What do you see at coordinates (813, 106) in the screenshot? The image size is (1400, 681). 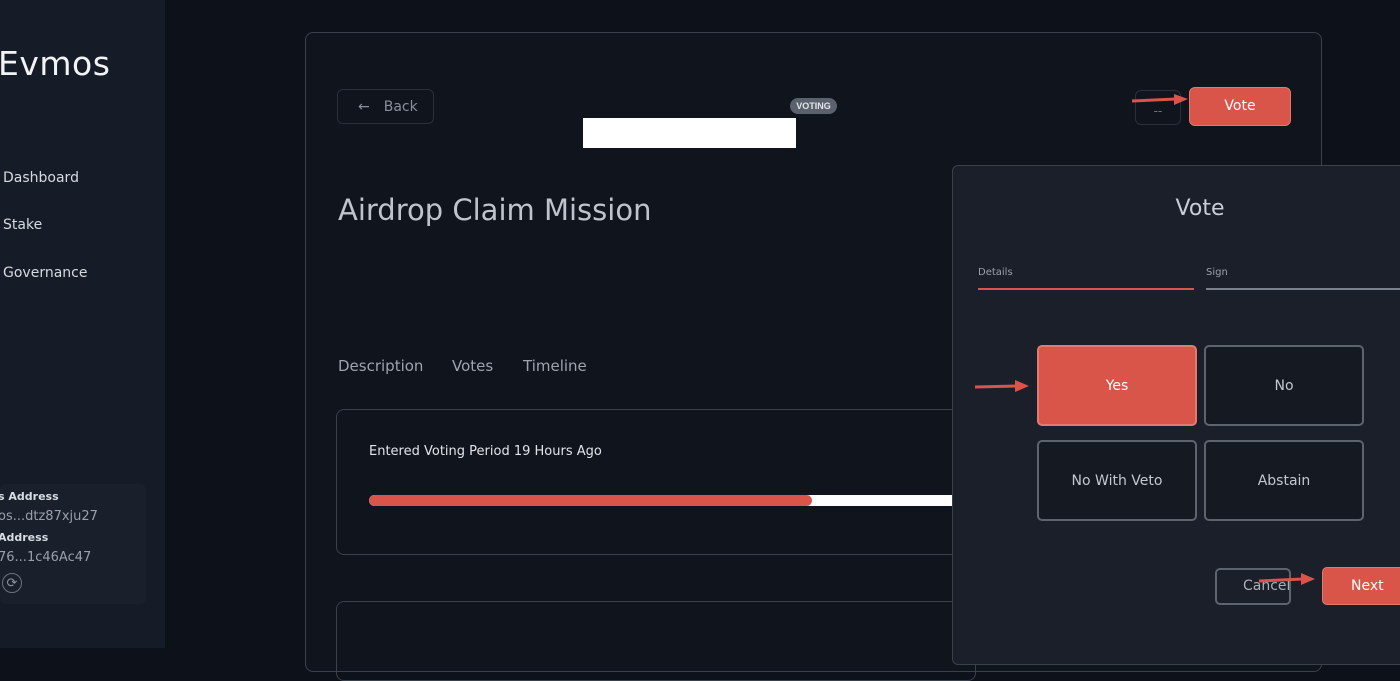 I see `status-badge: VOTING` at bounding box center [813, 106].